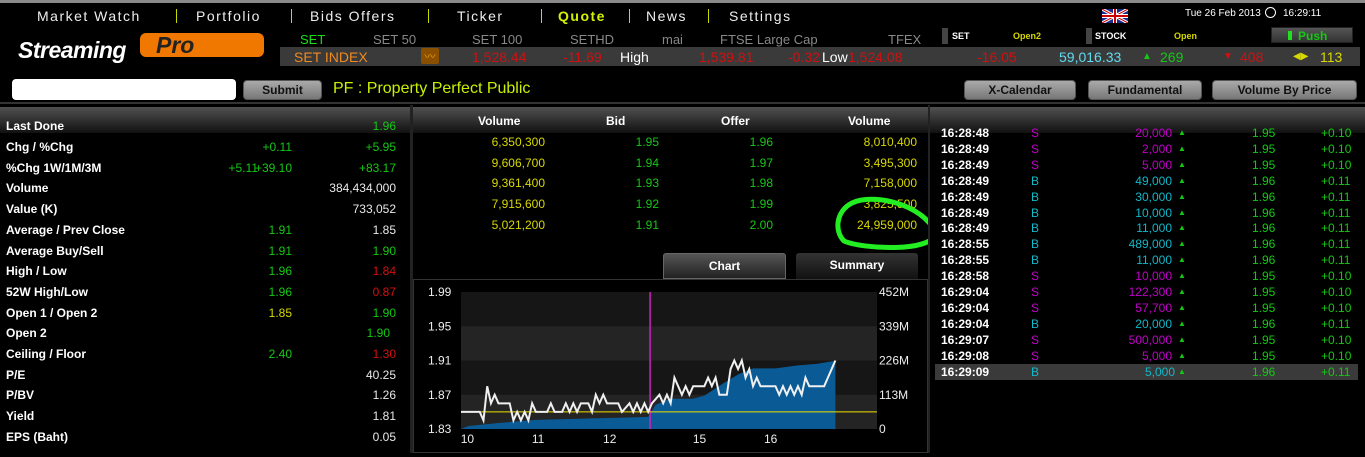 The image size is (1365, 457). Describe the element at coordinates (65, 229) in the screenshot. I see `quote-label: Average / Prev Close` at that location.